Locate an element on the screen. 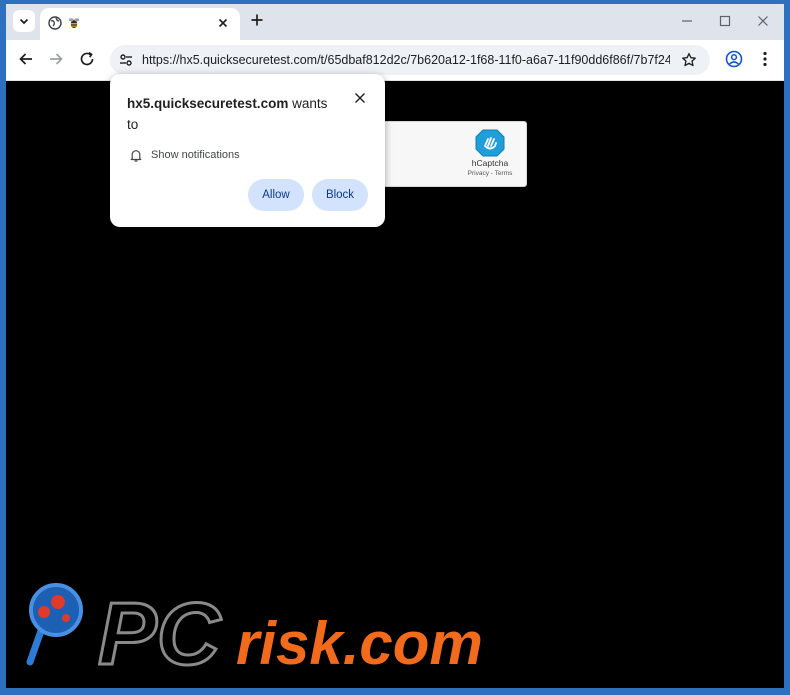 The image size is (790, 695). popup-title: hx5.quicksecuretest.com wants to is located at coordinates (232, 114).